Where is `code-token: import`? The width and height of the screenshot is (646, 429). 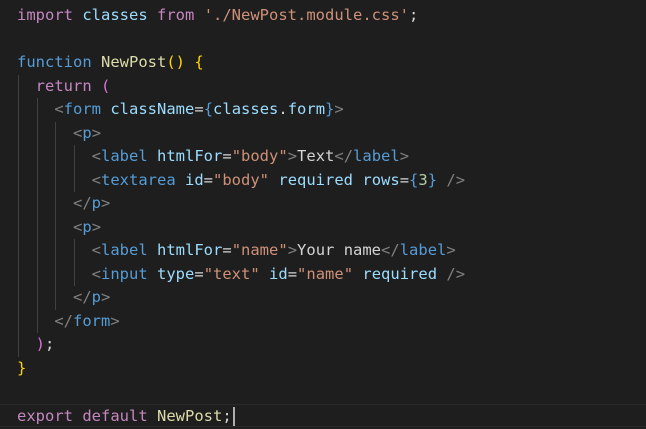 code-token: import is located at coordinates (45, 15).